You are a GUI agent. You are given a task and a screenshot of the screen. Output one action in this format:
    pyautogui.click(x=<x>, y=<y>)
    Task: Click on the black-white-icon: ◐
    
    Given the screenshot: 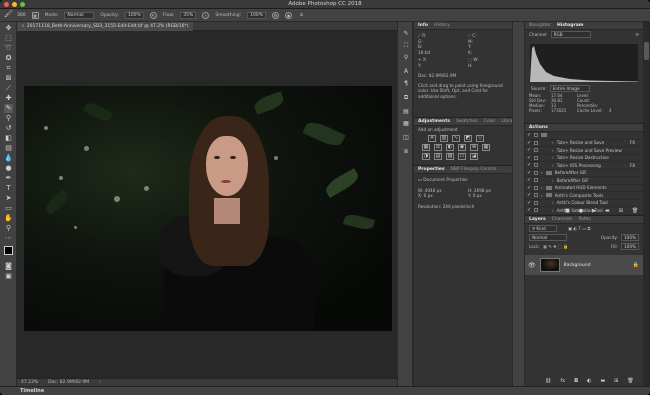 What is the action you would take?
    pyautogui.click(x=450, y=147)
    